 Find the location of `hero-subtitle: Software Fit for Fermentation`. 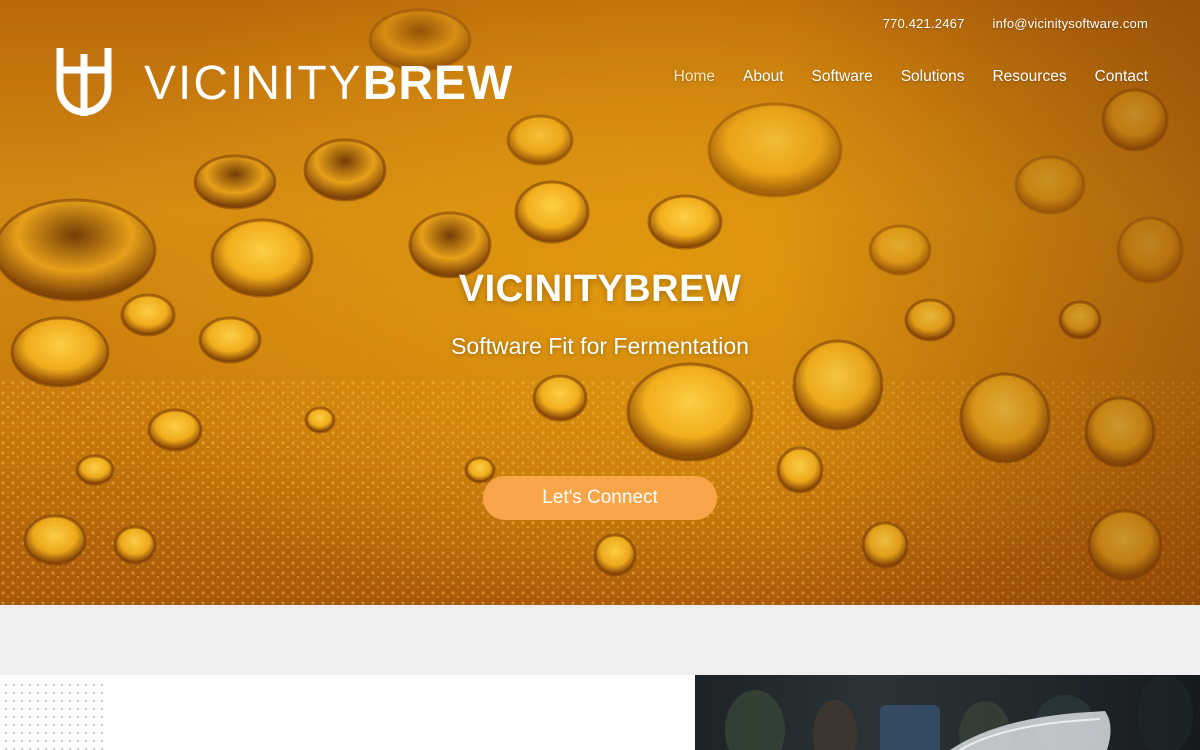

hero-subtitle: Software Fit for Fermentation is located at coordinates (600, 346).